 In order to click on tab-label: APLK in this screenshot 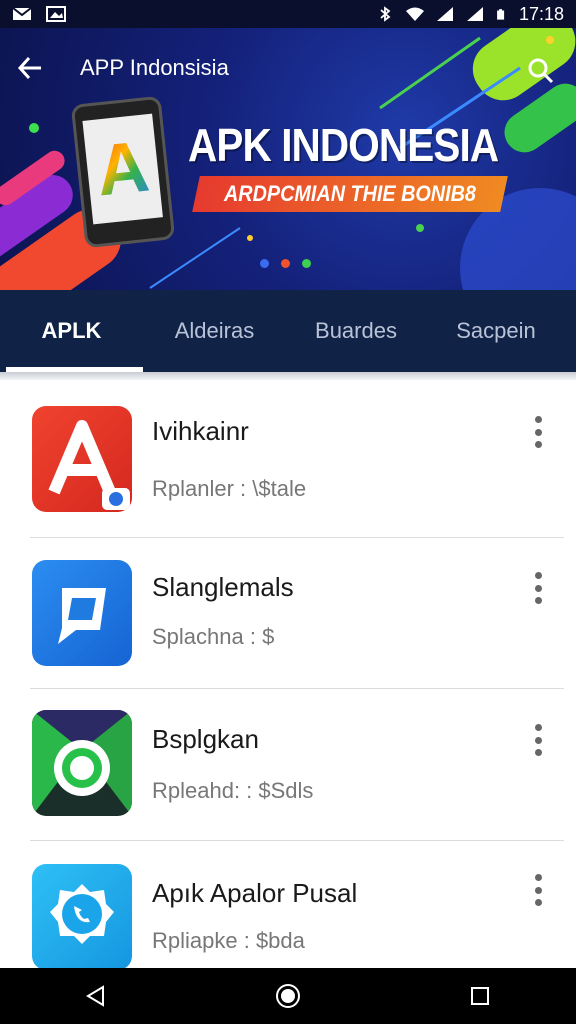, I will do `click(71, 330)`.